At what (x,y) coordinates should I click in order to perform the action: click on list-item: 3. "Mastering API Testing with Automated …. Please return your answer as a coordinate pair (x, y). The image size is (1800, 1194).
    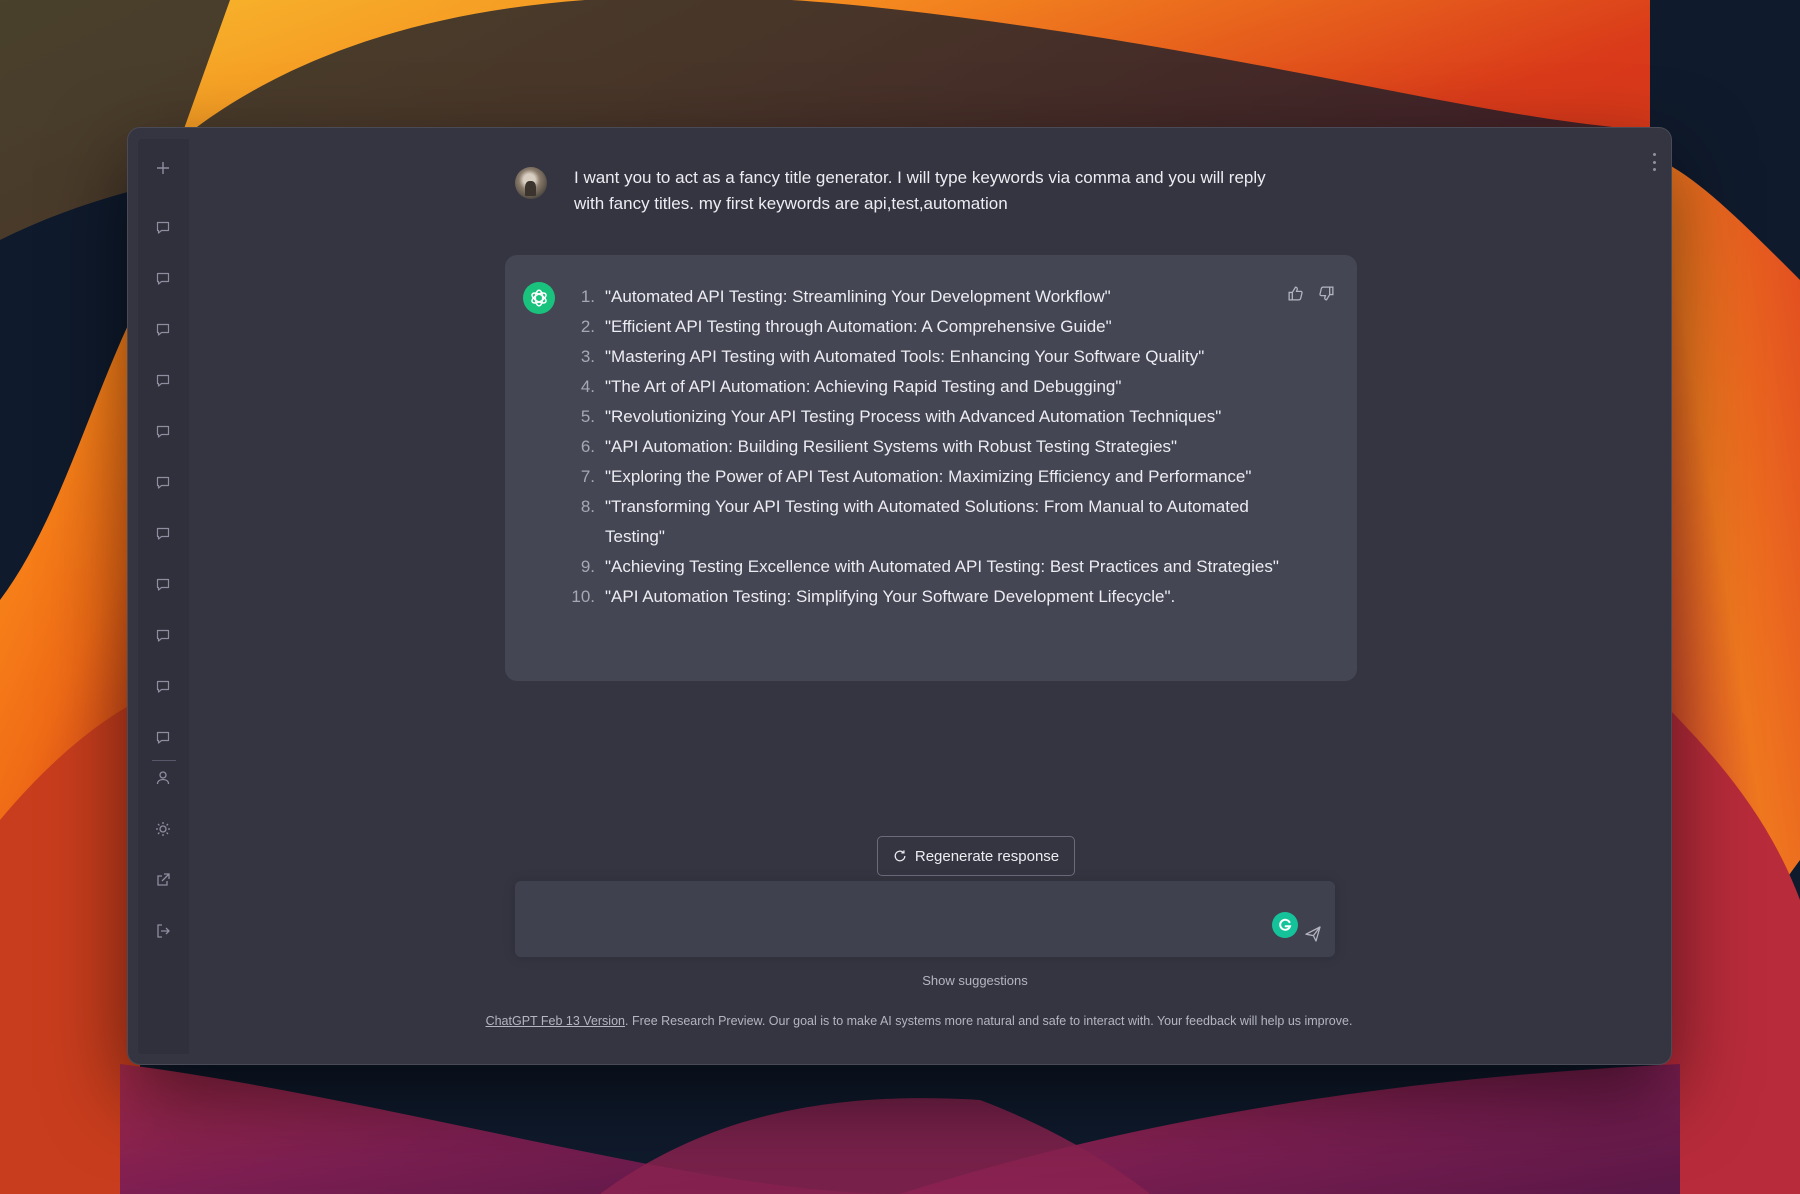
    Looking at the image, I should click on (925, 357).